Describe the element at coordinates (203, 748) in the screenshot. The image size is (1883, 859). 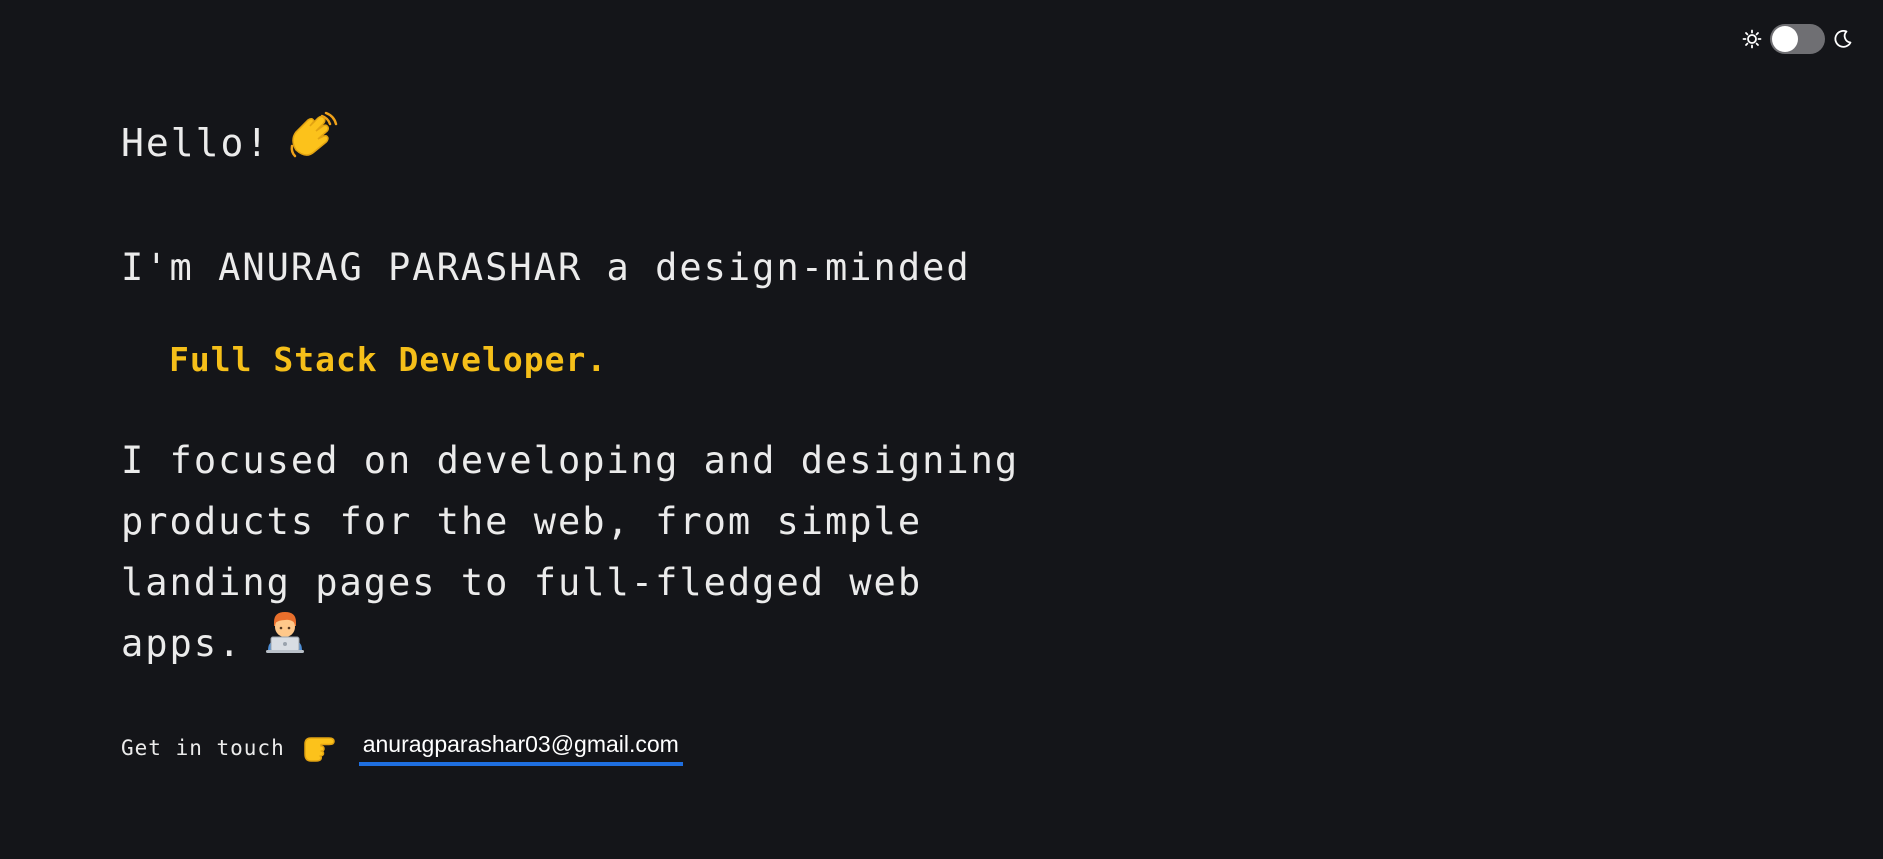
I see `contact-label: Get in touch` at that location.